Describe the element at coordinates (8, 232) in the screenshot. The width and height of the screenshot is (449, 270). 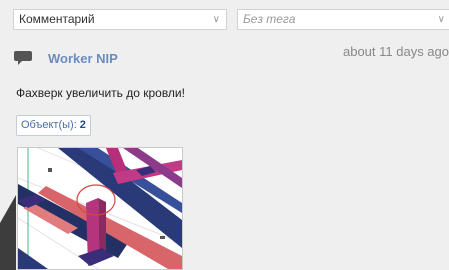
I see `background-shape` at that location.